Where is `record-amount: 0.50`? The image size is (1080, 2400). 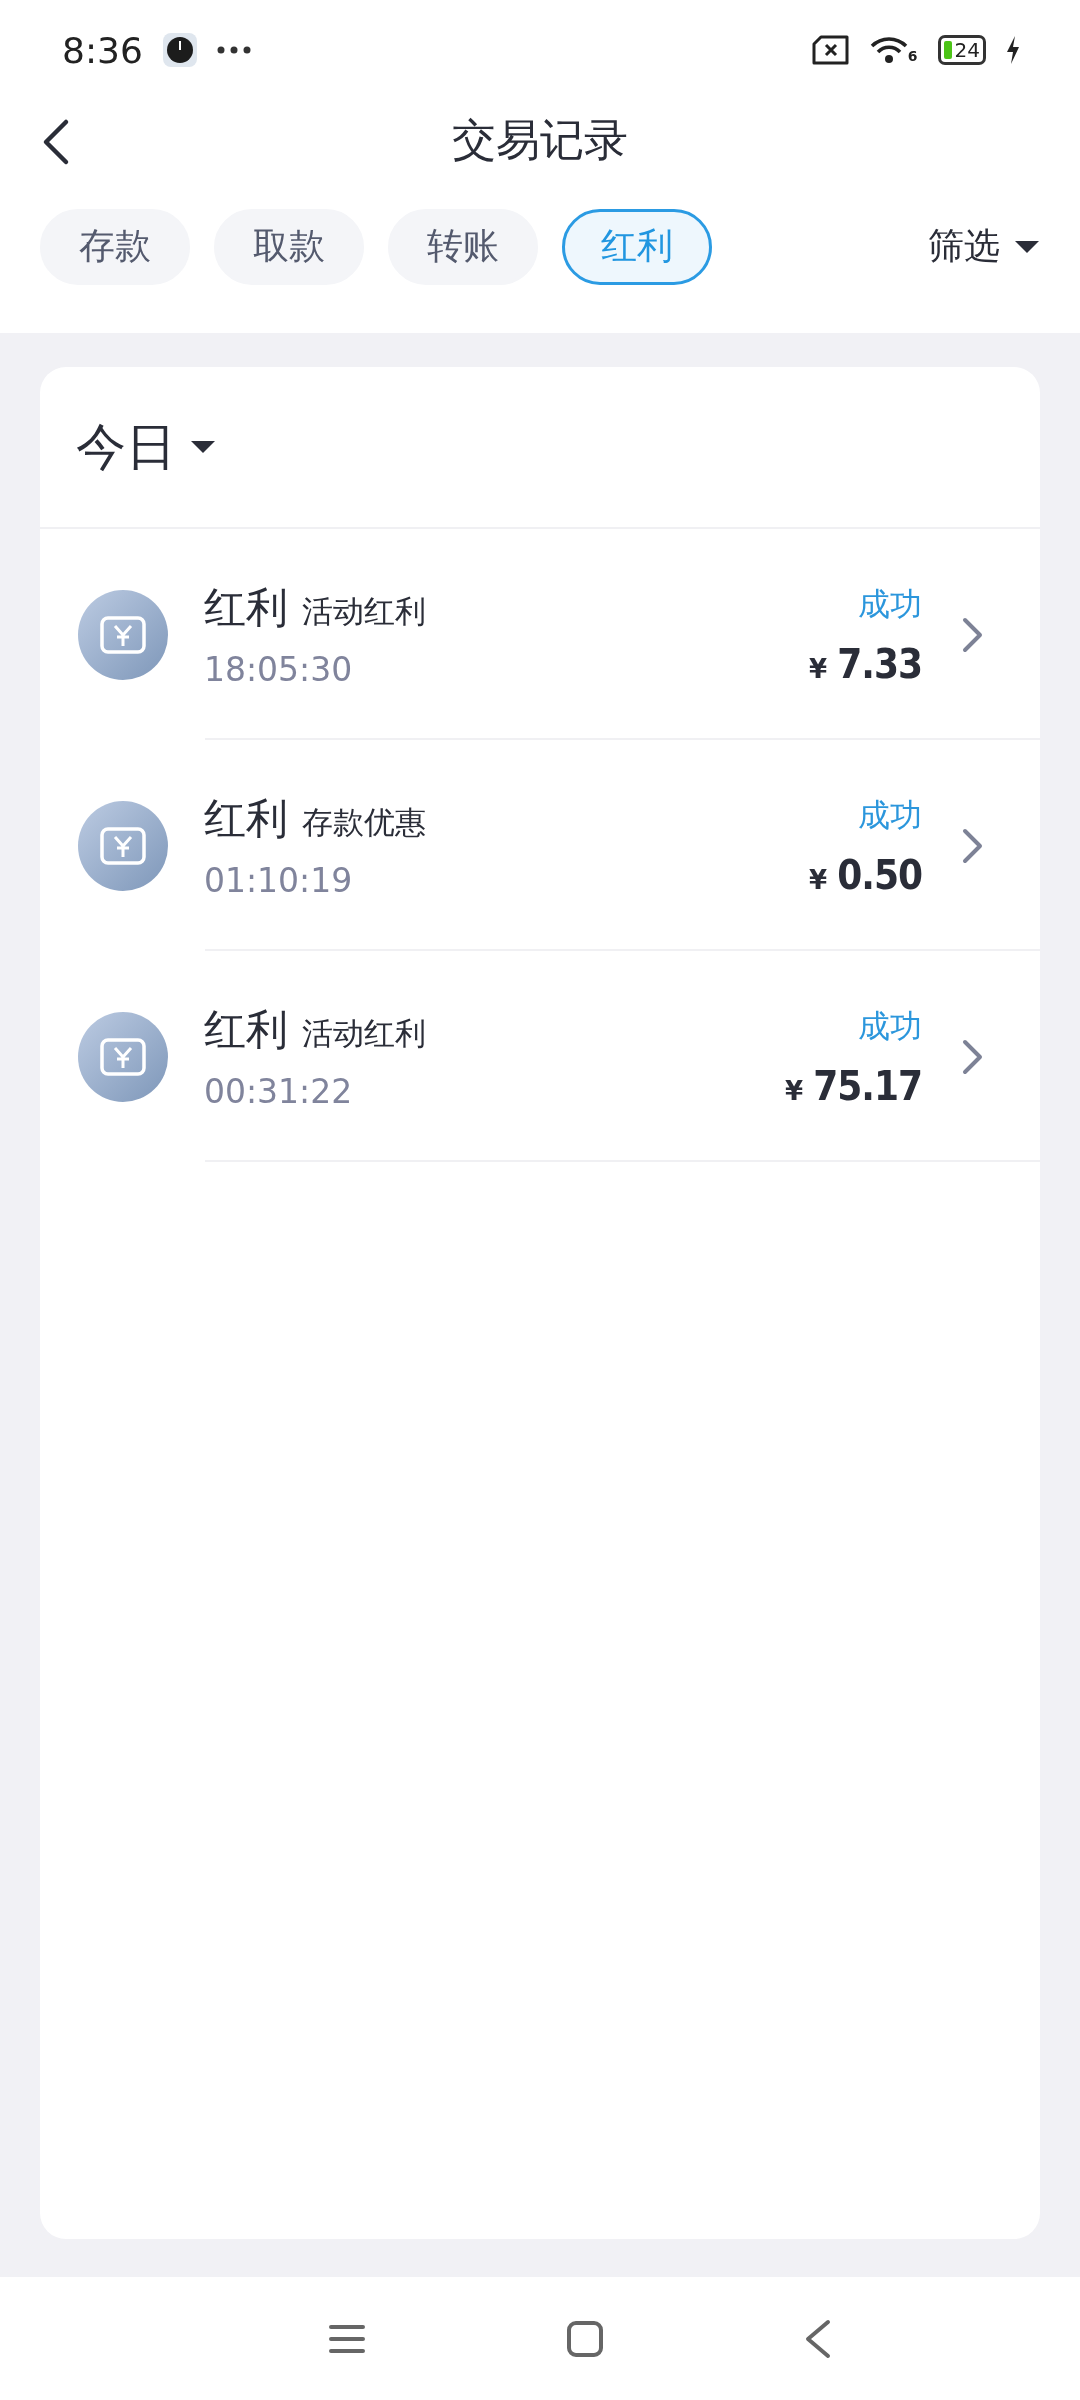
record-amount: 0.50 is located at coordinates (879, 874).